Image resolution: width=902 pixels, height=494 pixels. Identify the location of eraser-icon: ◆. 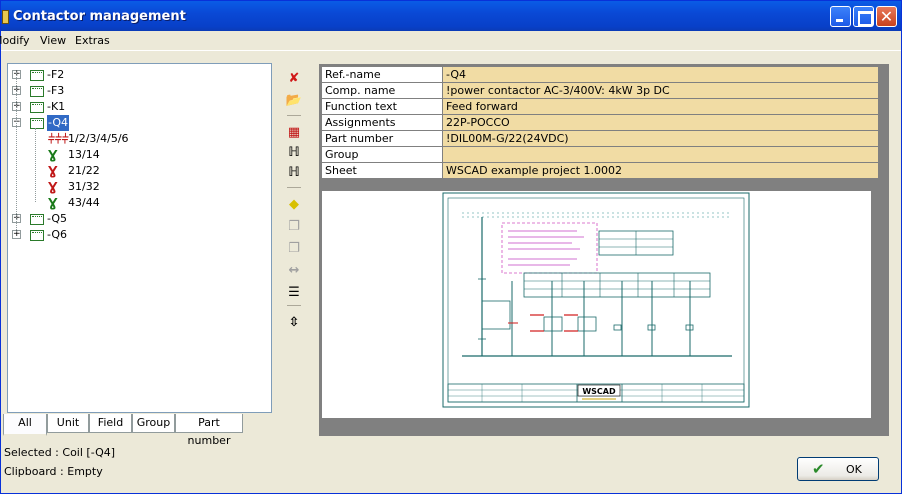
(294, 205).